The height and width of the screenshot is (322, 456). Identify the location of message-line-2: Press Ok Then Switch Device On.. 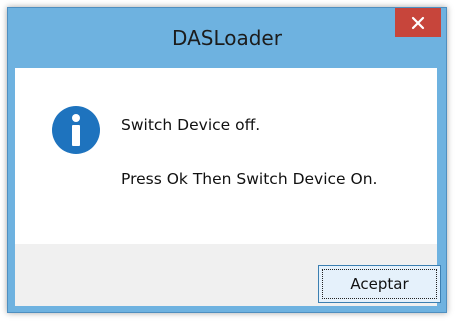
(249, 179).